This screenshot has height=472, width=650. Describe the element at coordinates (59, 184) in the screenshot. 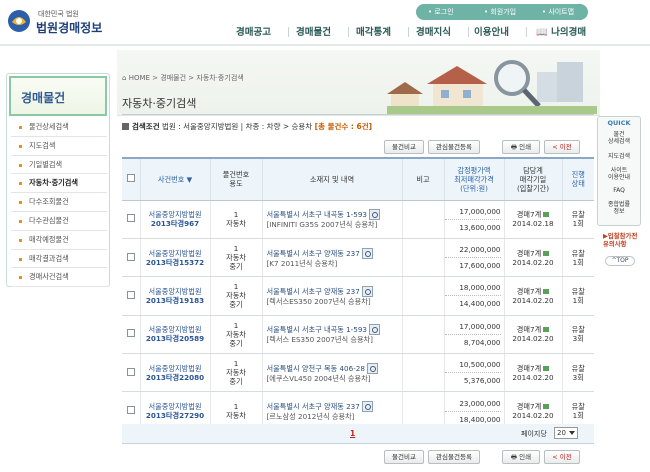

I see `sidebar-item: 자동차·중기검색` at that location.